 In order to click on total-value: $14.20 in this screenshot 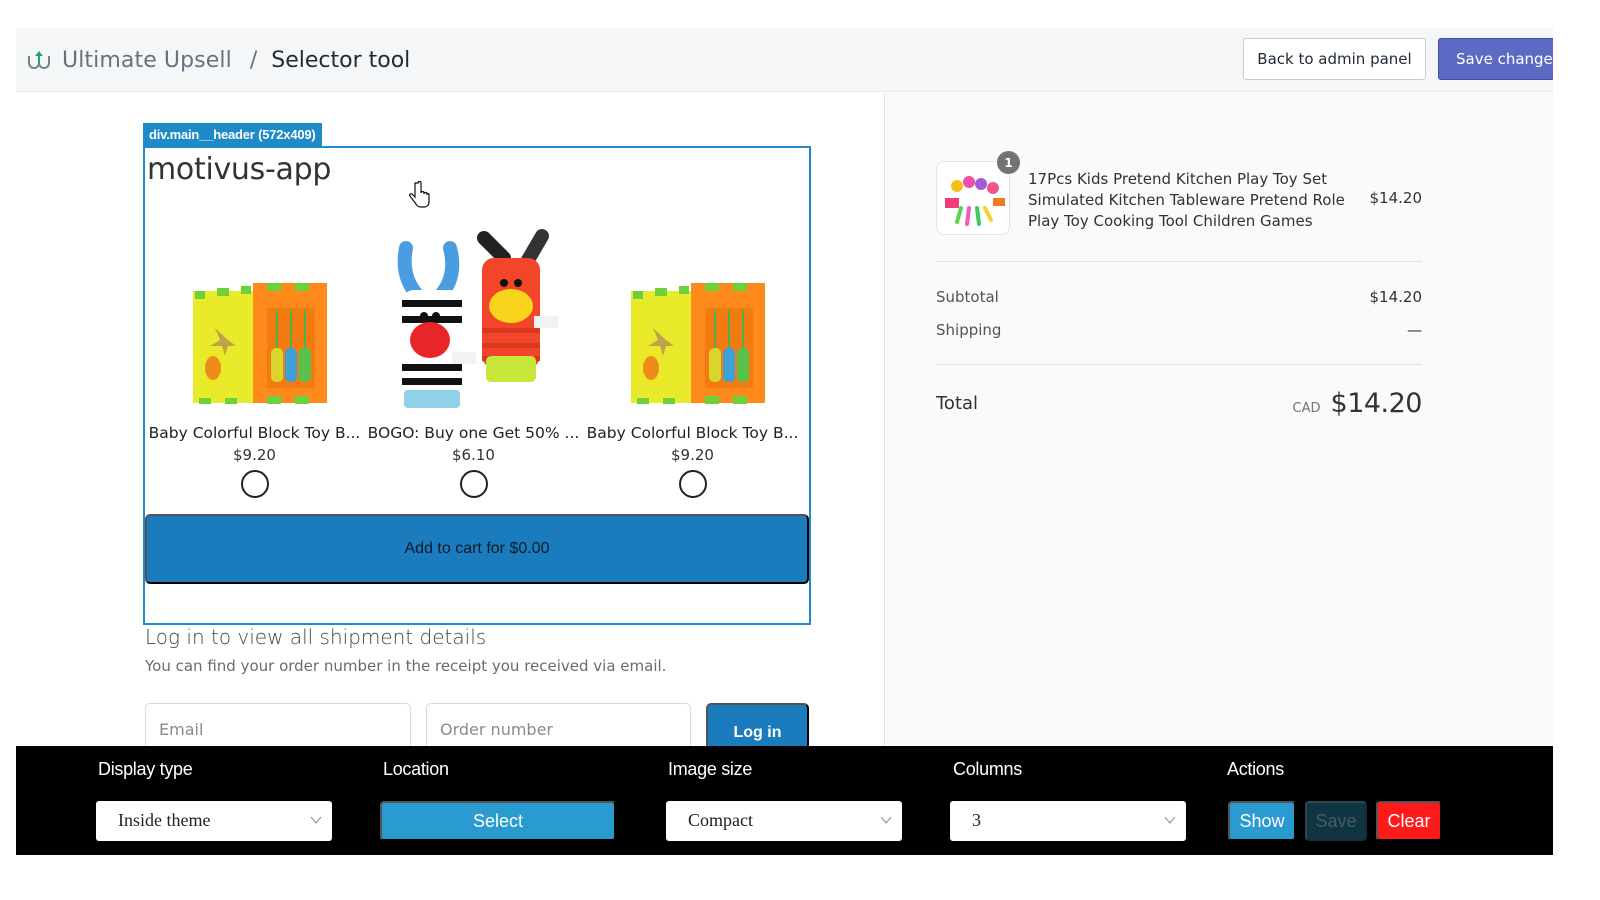, I will do `click(1376, 403)`.